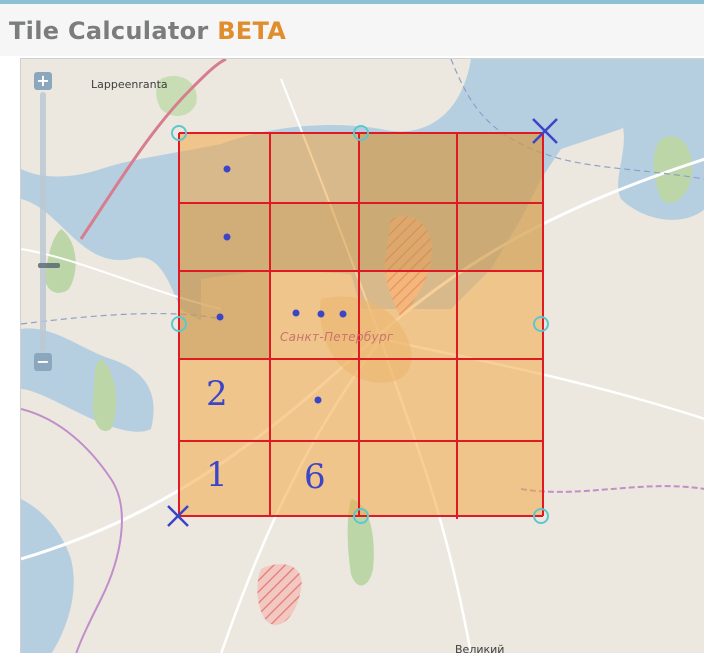 The height and width of the screenshot is (653, 704). What do you see at coordinates (352, 30) in the screenshot?
I see `app-header: Tile Calculator BETA` at bounding box center [352, 30].